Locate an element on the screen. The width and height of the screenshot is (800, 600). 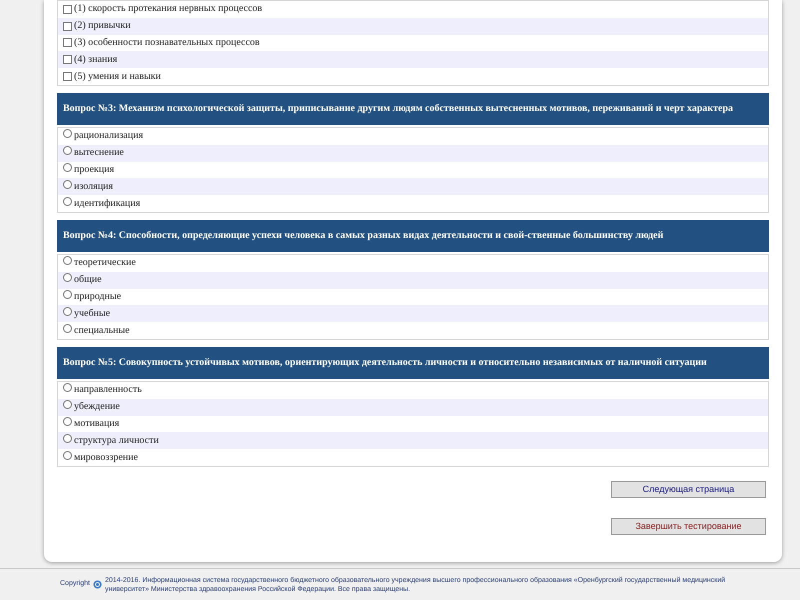
answer-option: (4) знания is located at coordinates (96, 59).